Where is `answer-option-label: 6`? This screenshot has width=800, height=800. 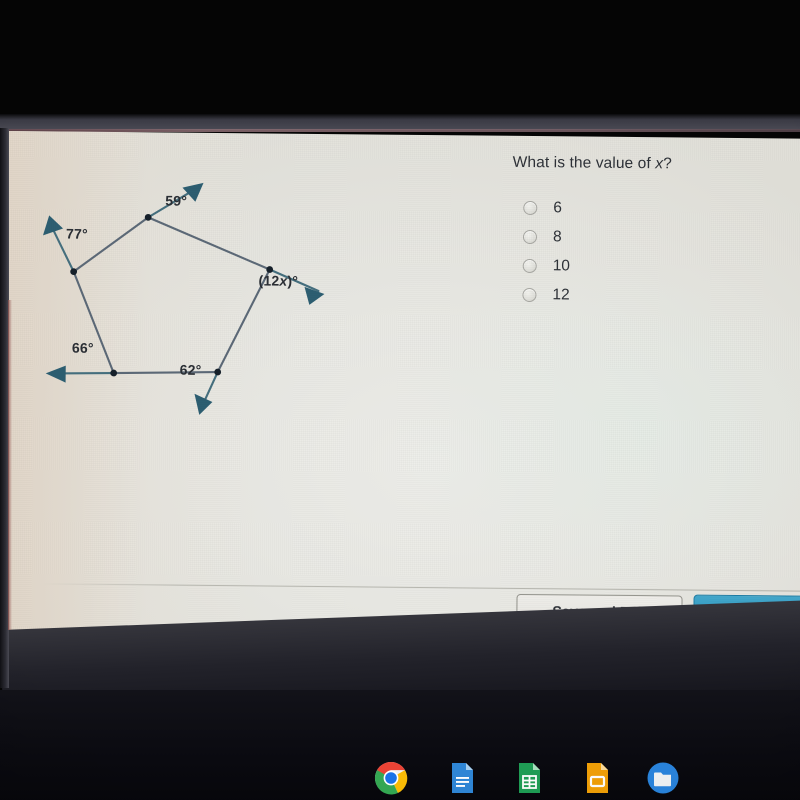
answer-option-label: 6 is located at coordinates (557, 207).